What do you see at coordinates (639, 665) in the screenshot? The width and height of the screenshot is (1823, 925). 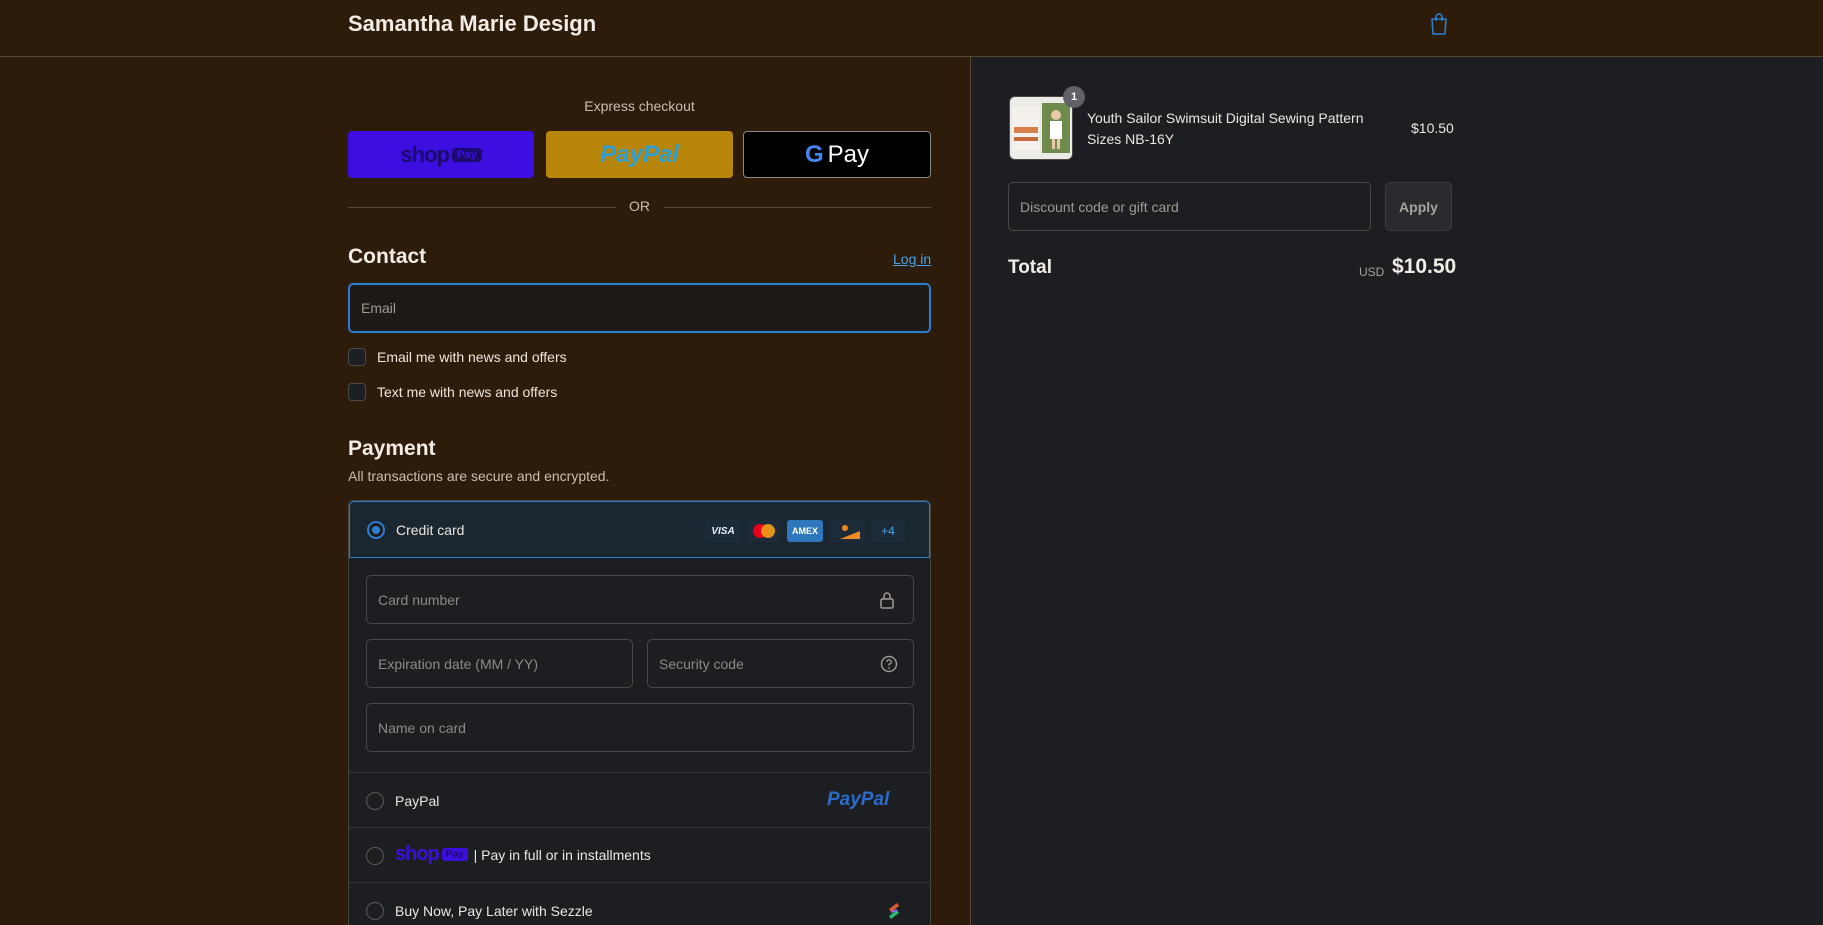 I see `credit-card-form` at bounding box center [639, 665].